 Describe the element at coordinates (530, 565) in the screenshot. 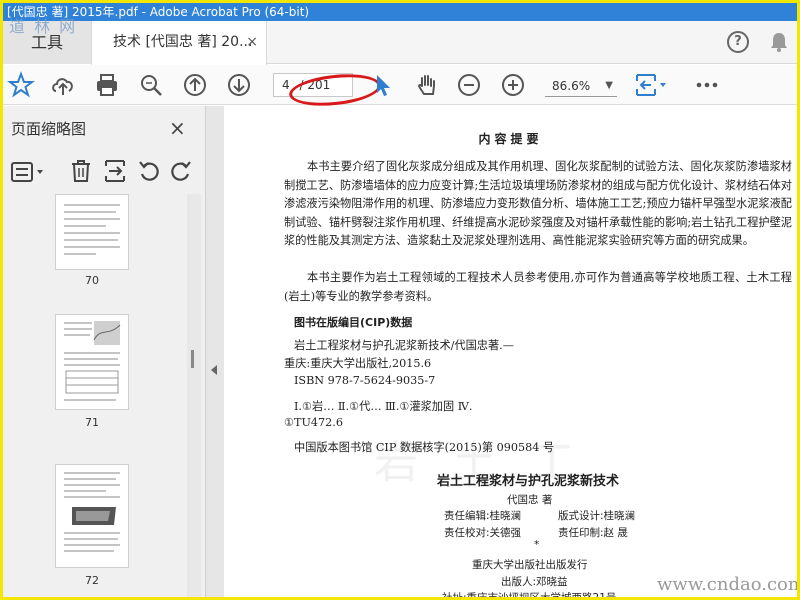

I see `publisher-line: 重庆大学出版社出版发行` at that location.